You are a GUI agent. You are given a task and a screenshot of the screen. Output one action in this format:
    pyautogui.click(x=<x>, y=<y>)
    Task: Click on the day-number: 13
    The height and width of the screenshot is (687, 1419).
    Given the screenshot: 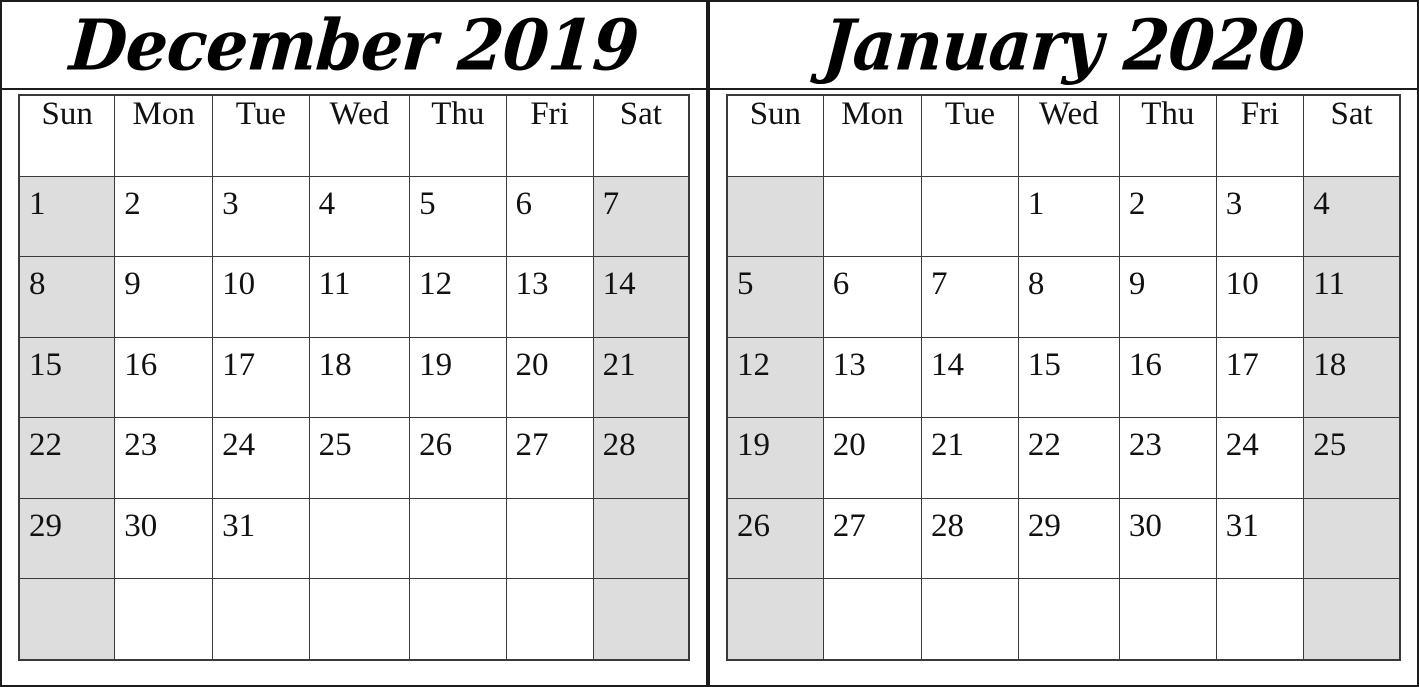 What is the action you would take?
    pyautogui.click(x=532, y=284)
    